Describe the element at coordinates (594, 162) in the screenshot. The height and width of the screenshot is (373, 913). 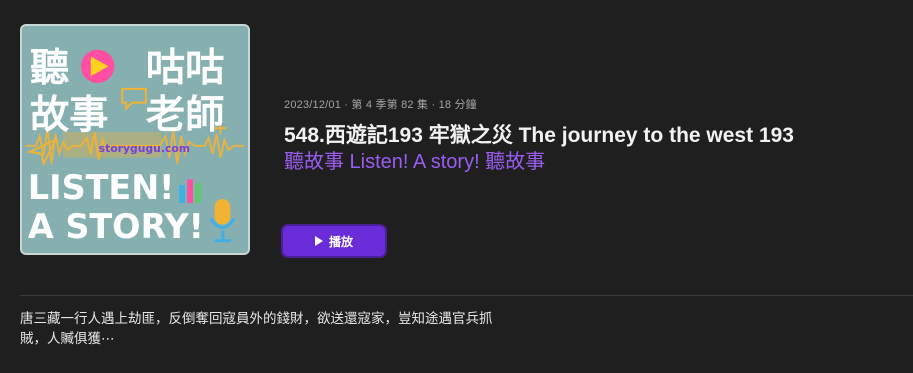
I see `show-link: 聽故事 Listen! A story! 聽故事` at that location.